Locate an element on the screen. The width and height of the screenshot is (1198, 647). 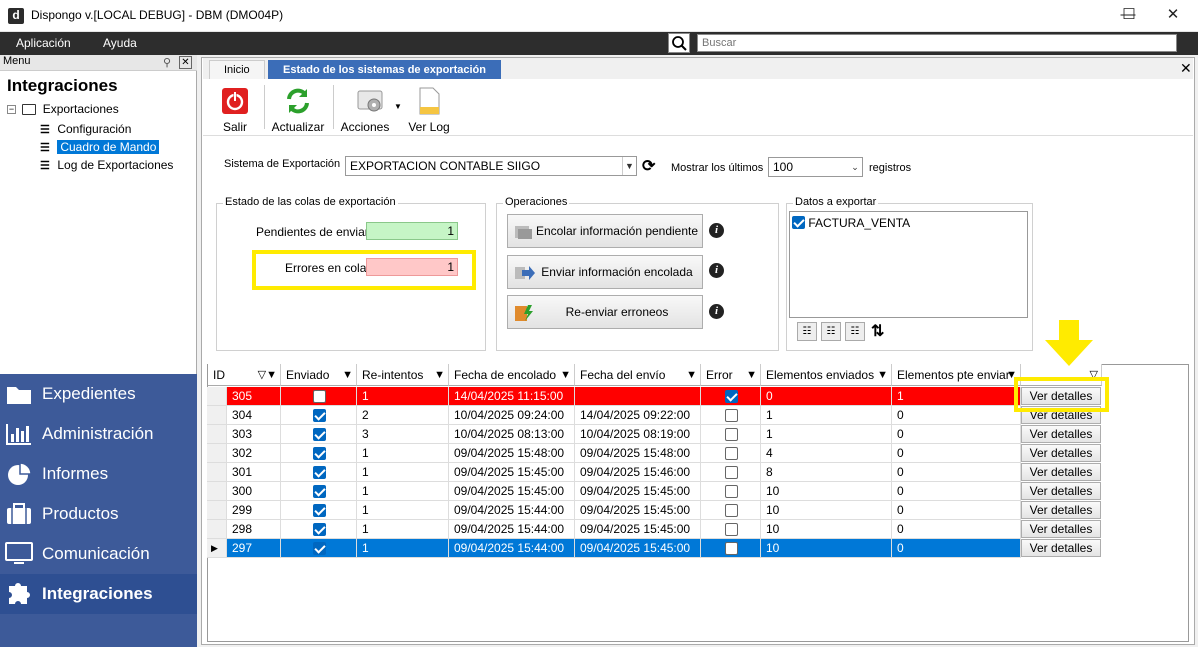
row-header: ▶ is located at coordinates (217, 548).